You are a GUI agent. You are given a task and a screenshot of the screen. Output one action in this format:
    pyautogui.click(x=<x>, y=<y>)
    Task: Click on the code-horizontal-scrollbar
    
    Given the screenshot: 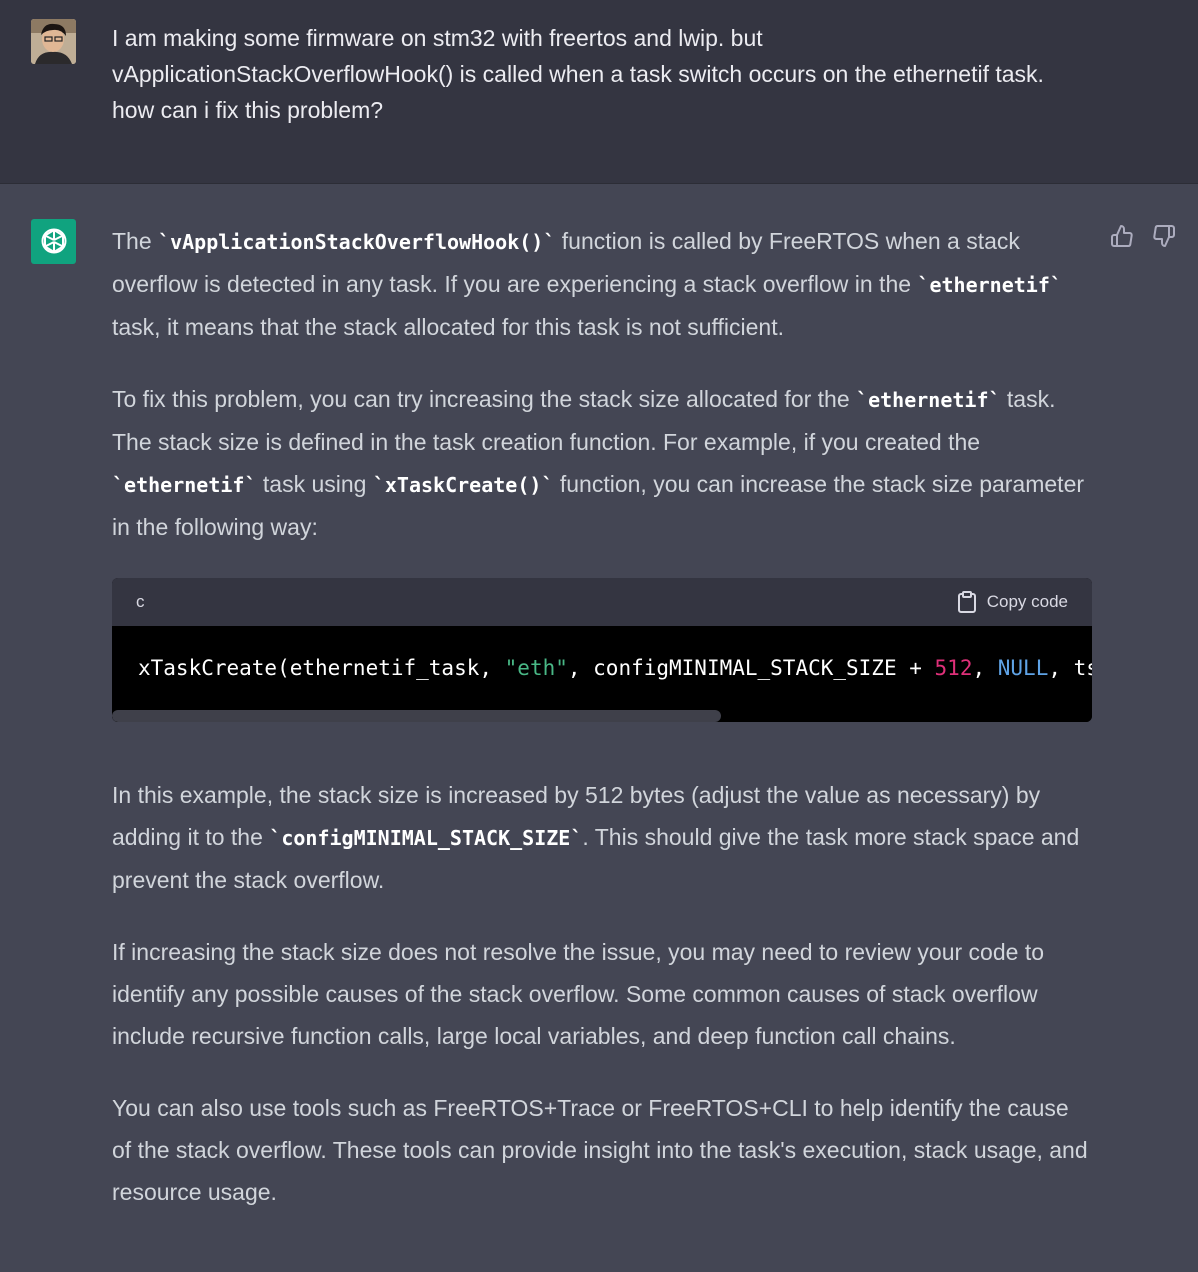 What is the action you would take?
    pyautogui.click(x=602, y=716)
    